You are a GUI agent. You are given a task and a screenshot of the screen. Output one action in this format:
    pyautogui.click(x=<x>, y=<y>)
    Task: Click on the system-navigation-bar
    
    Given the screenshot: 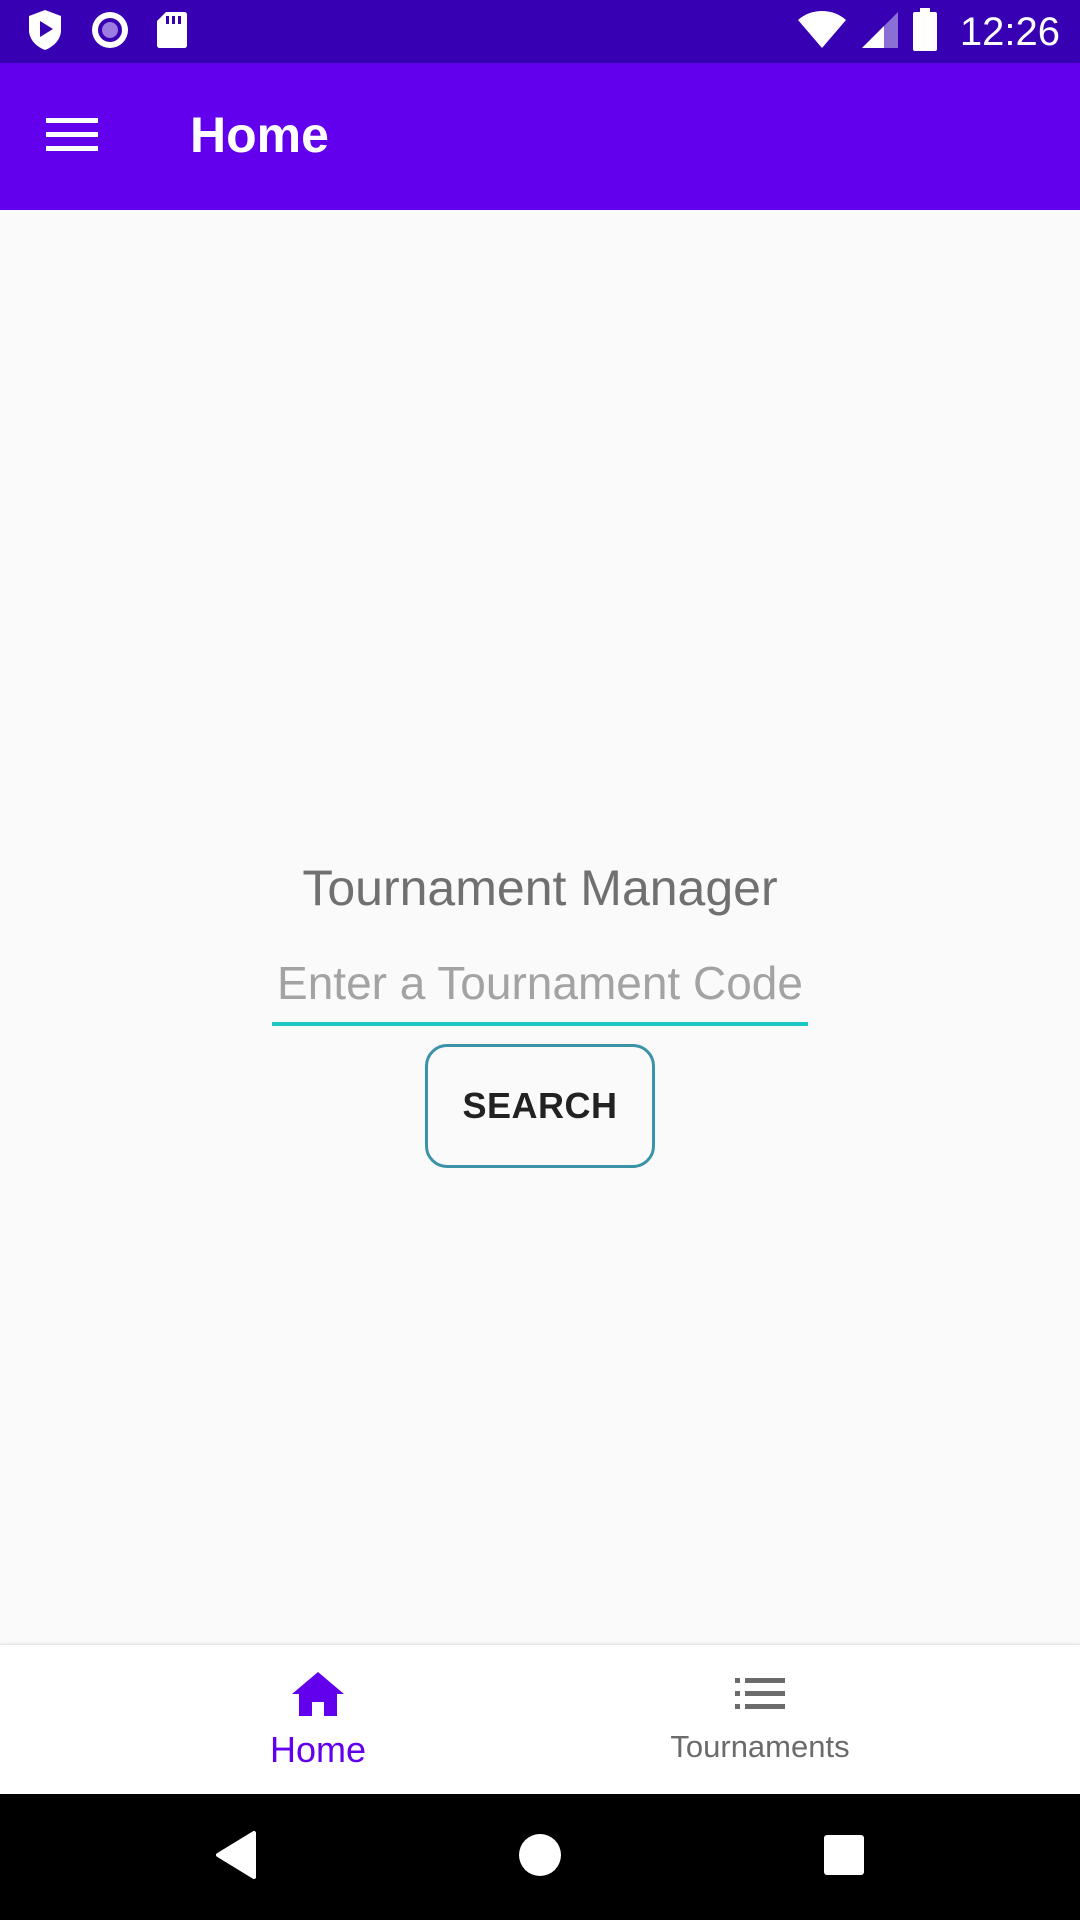 What is the action you would take?
    pyautogui.click(x=540, y=1857)
    